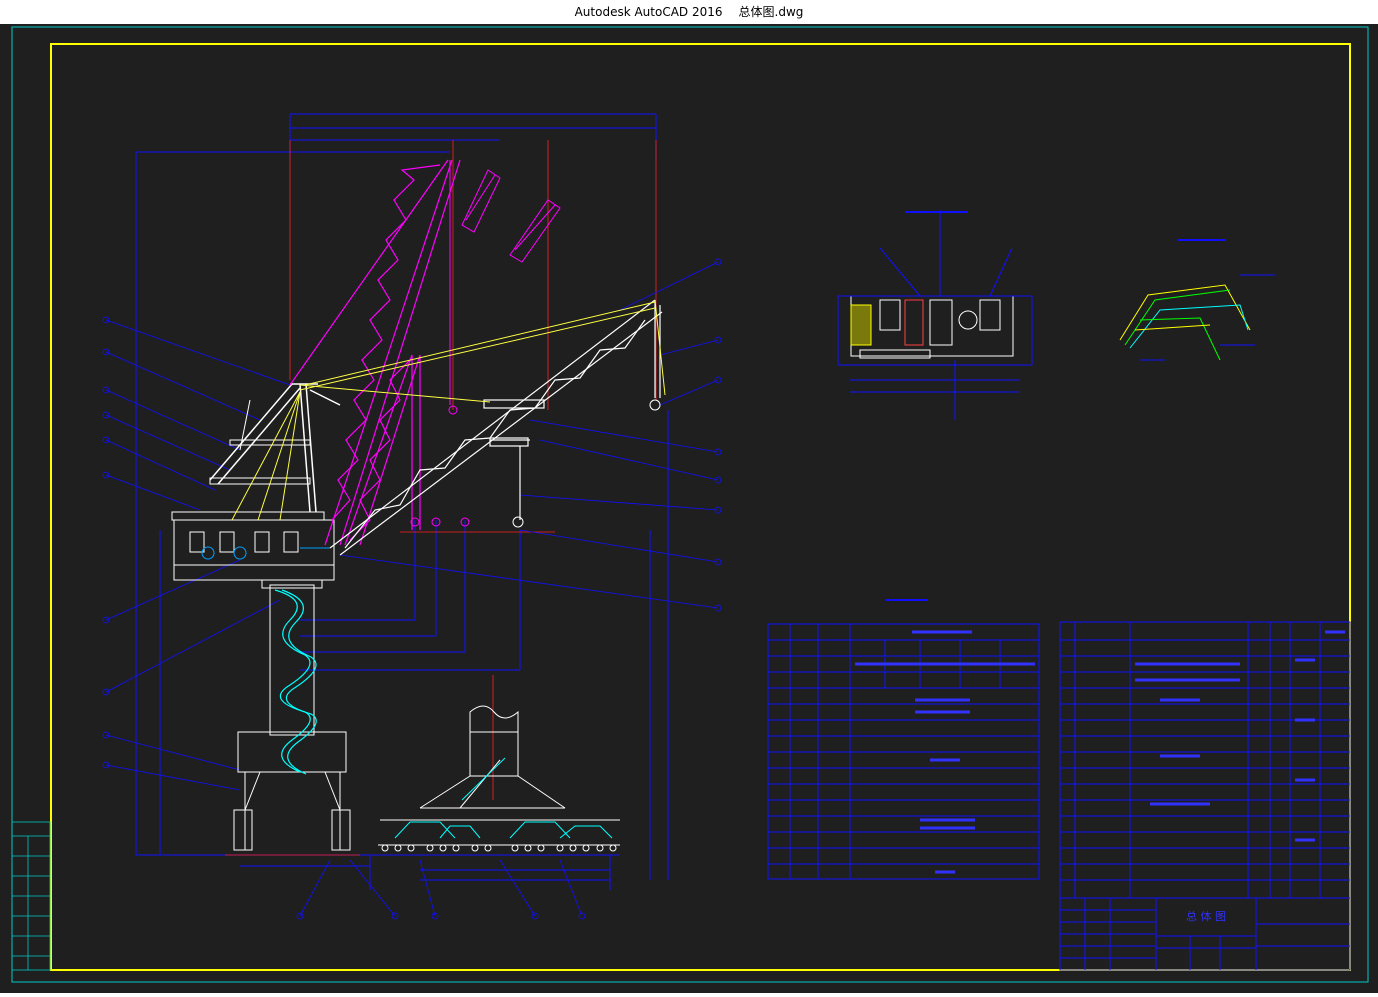 This screenshot has width=1378, height=997. I want to click on window-titlebar: Autodesk AutoCAD 2016 总体图.dwg, so click(689, 12).